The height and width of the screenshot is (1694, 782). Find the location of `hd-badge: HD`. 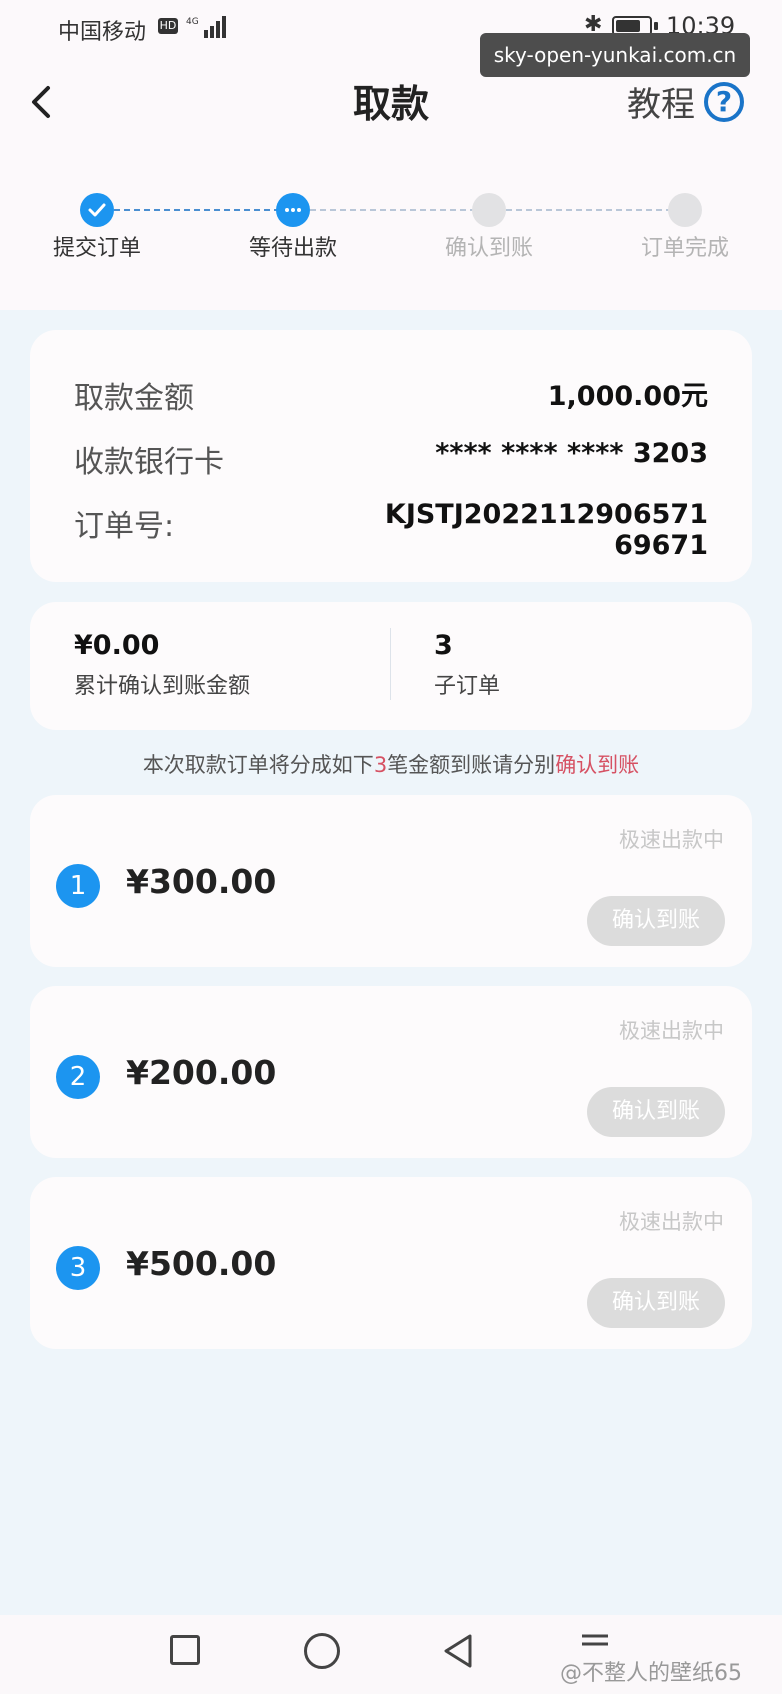

hd-badge: HD is located at coordinates (168, 26).